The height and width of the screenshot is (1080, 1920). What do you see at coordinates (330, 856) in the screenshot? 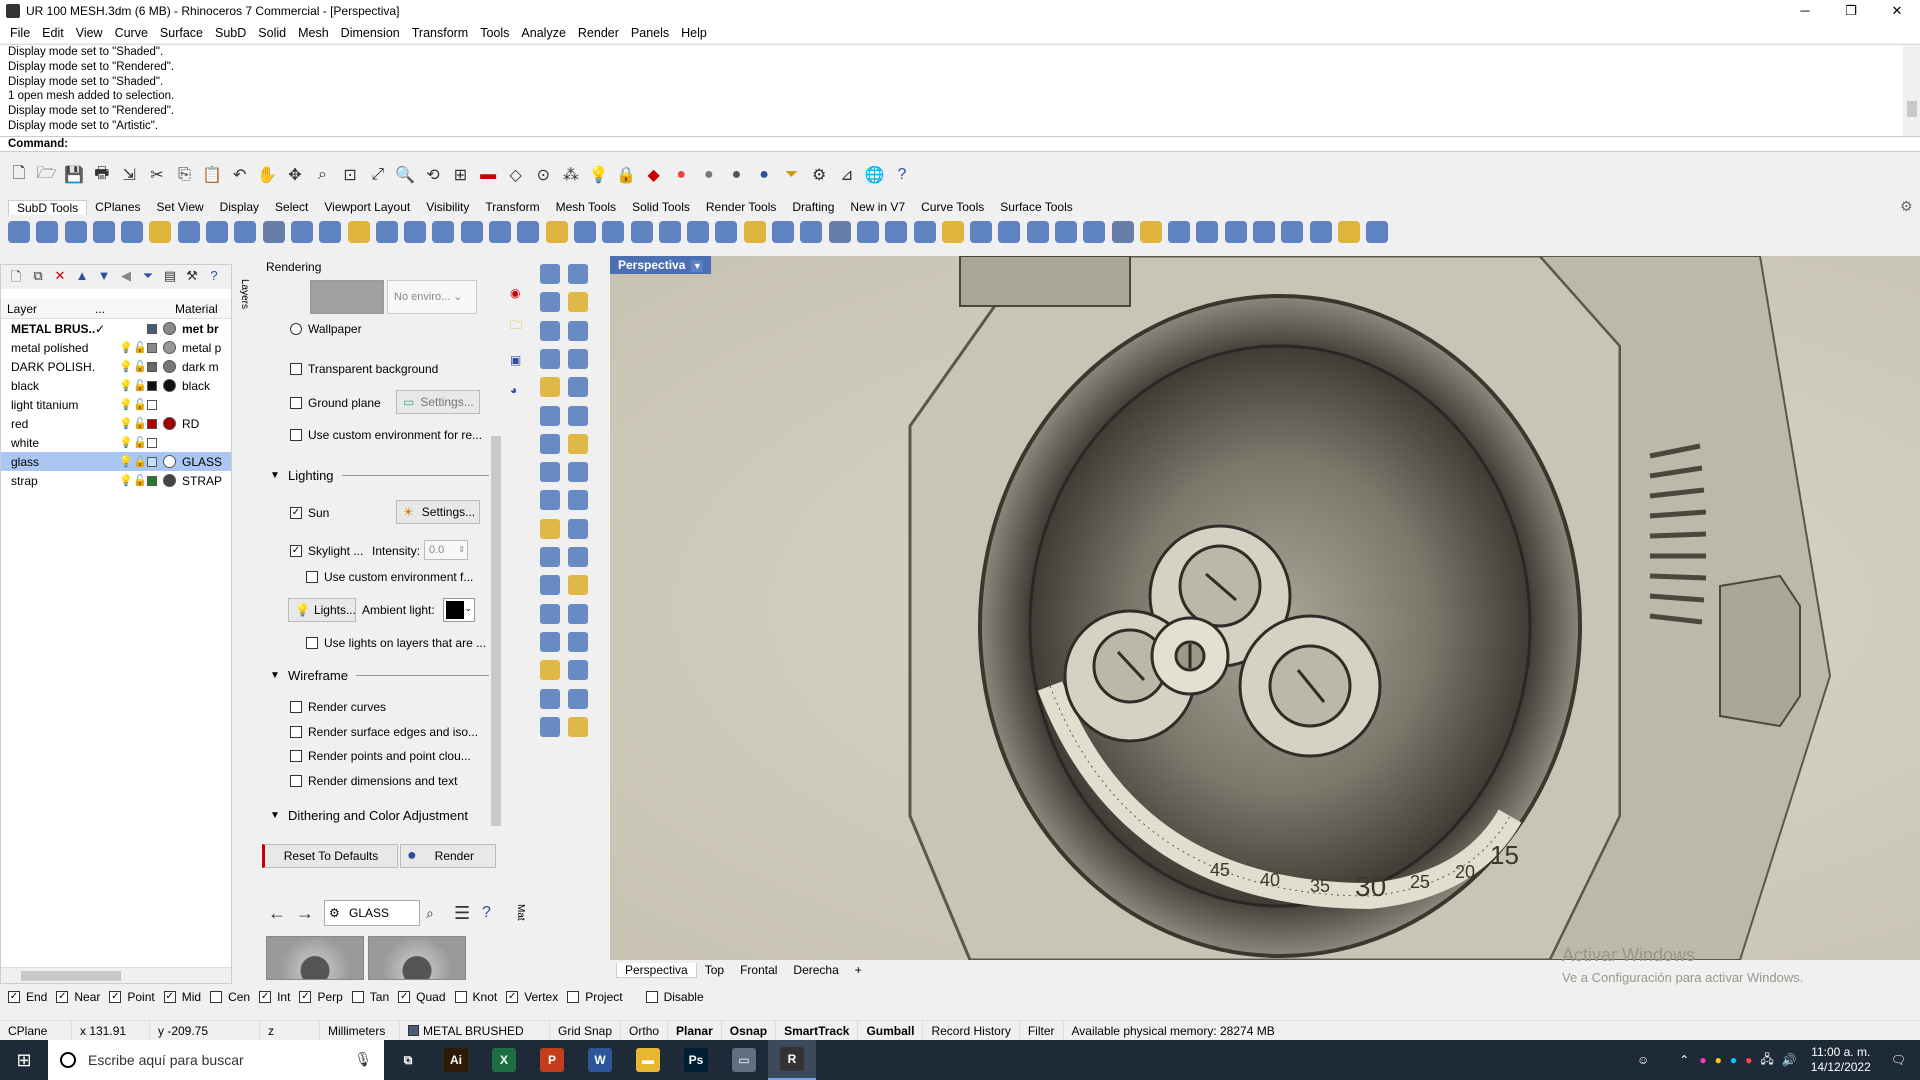
I see `reset-defaults-button: Reset To Defaults` at bounding box center [330, 856].